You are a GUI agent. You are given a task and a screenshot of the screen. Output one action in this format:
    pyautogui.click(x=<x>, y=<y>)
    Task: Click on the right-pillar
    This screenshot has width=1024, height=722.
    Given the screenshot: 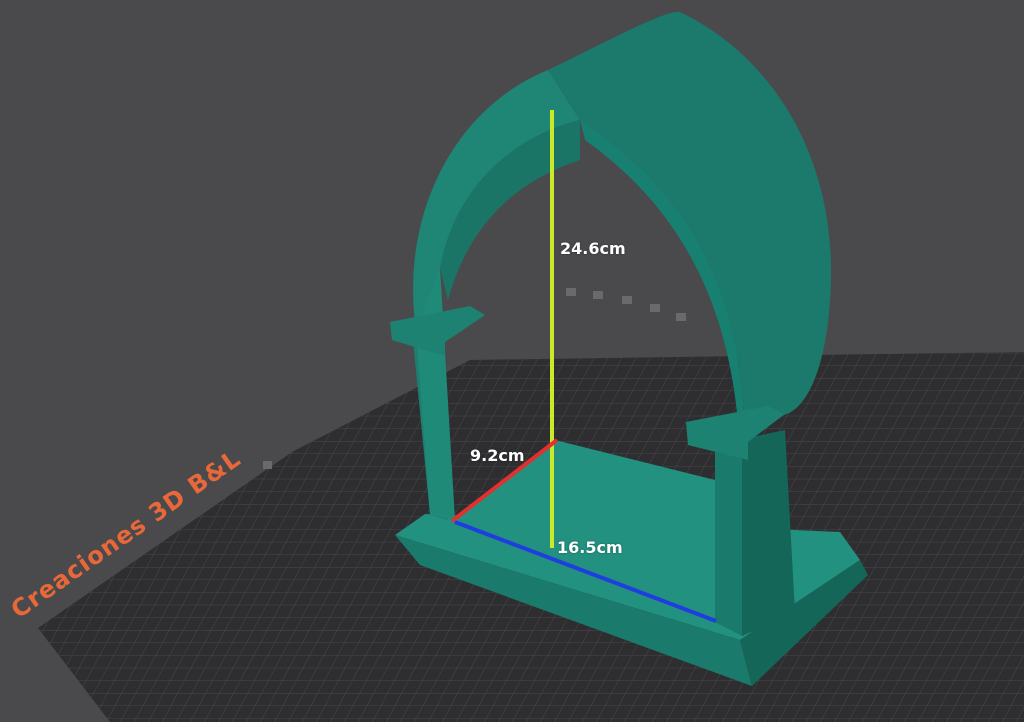 What is the action you would take?
    pyautogui.click(x=766, y=533)
    